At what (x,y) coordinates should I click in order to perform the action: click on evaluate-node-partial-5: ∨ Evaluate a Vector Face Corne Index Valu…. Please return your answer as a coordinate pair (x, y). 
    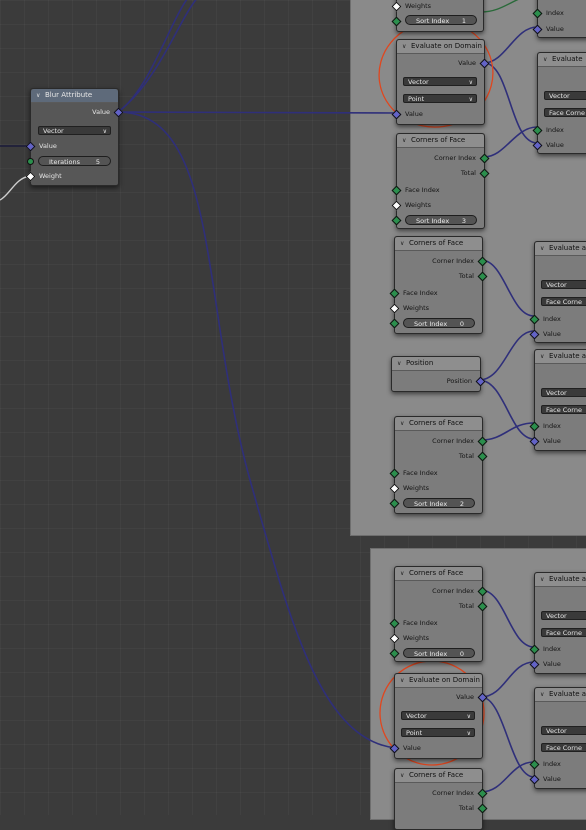
    Looking at the image, I should click on (557, 738).